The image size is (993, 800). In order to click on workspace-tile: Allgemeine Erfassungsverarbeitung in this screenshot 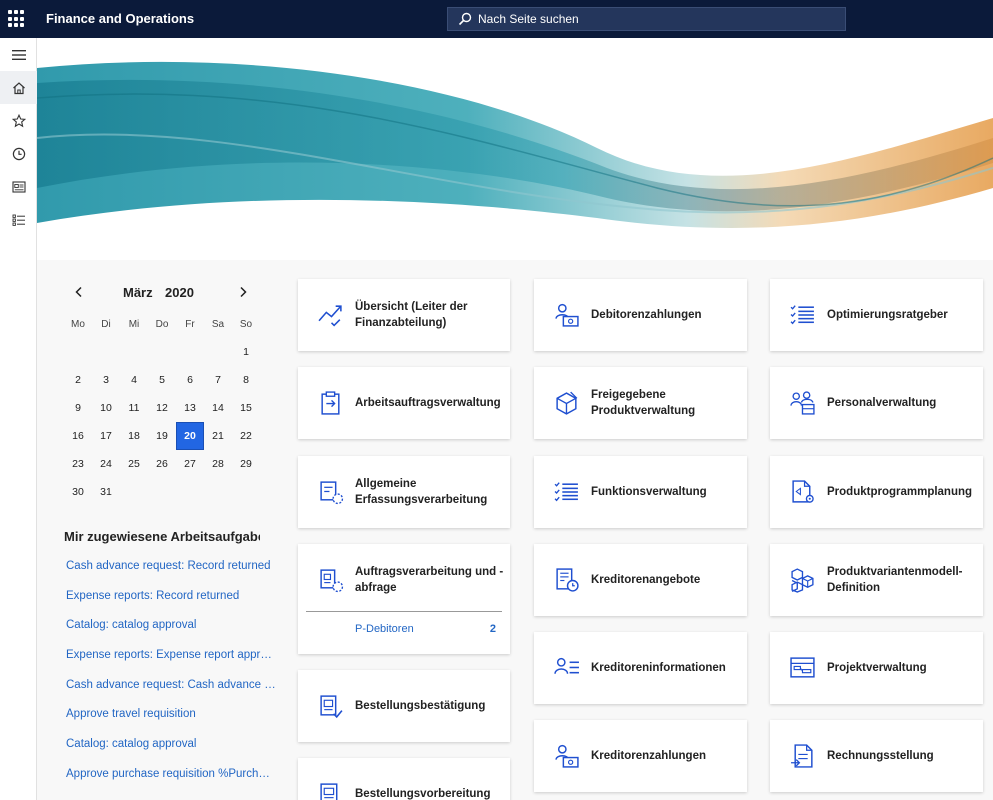, I will do `click(404, 492)`.